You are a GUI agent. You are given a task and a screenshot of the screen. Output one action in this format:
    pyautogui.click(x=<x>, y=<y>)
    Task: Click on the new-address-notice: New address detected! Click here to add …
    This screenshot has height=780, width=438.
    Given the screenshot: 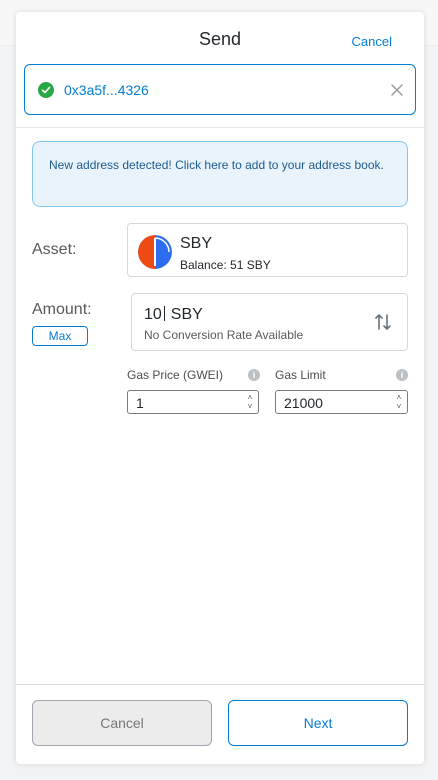 What is the action you would take?
    pyautogui.click(x=220, y=174)
    